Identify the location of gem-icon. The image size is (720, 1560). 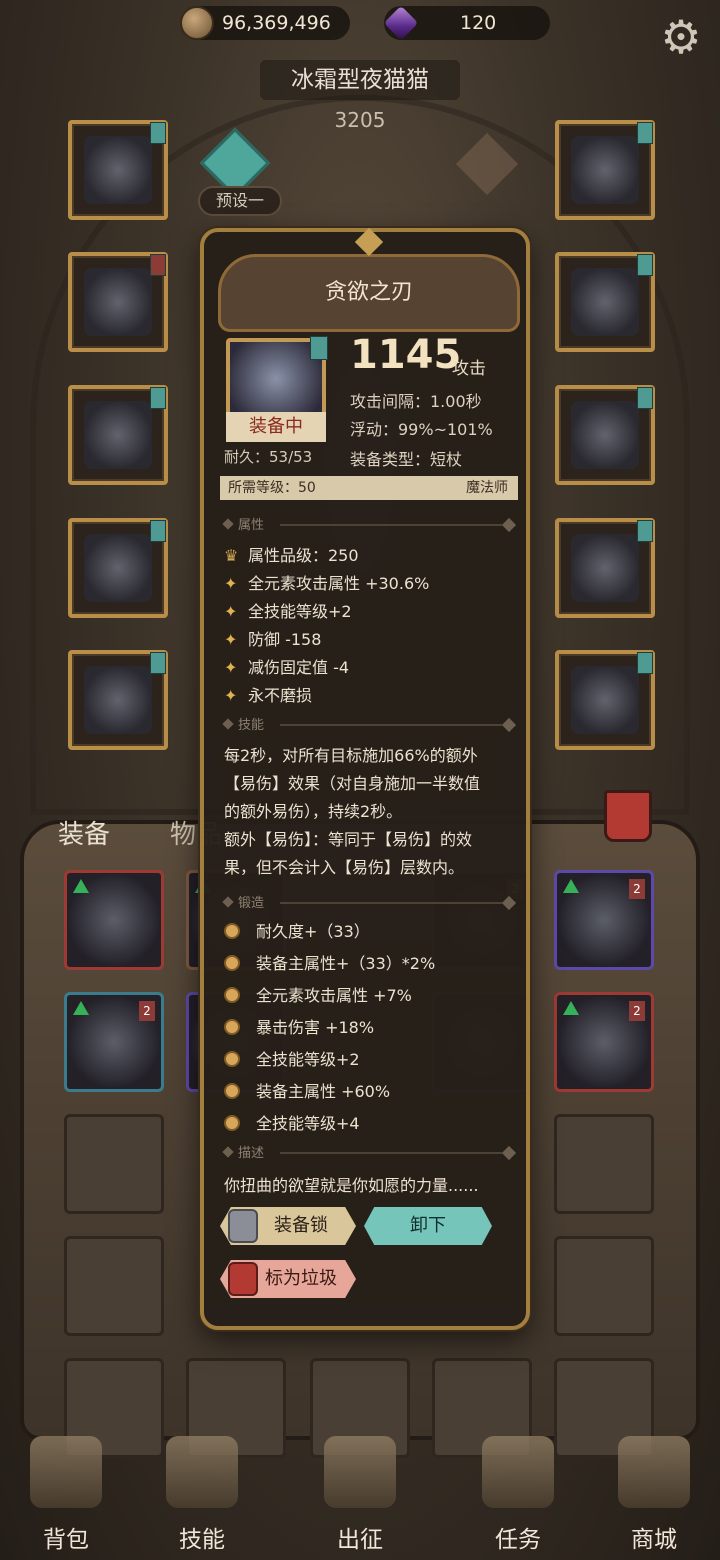
(401, 23).